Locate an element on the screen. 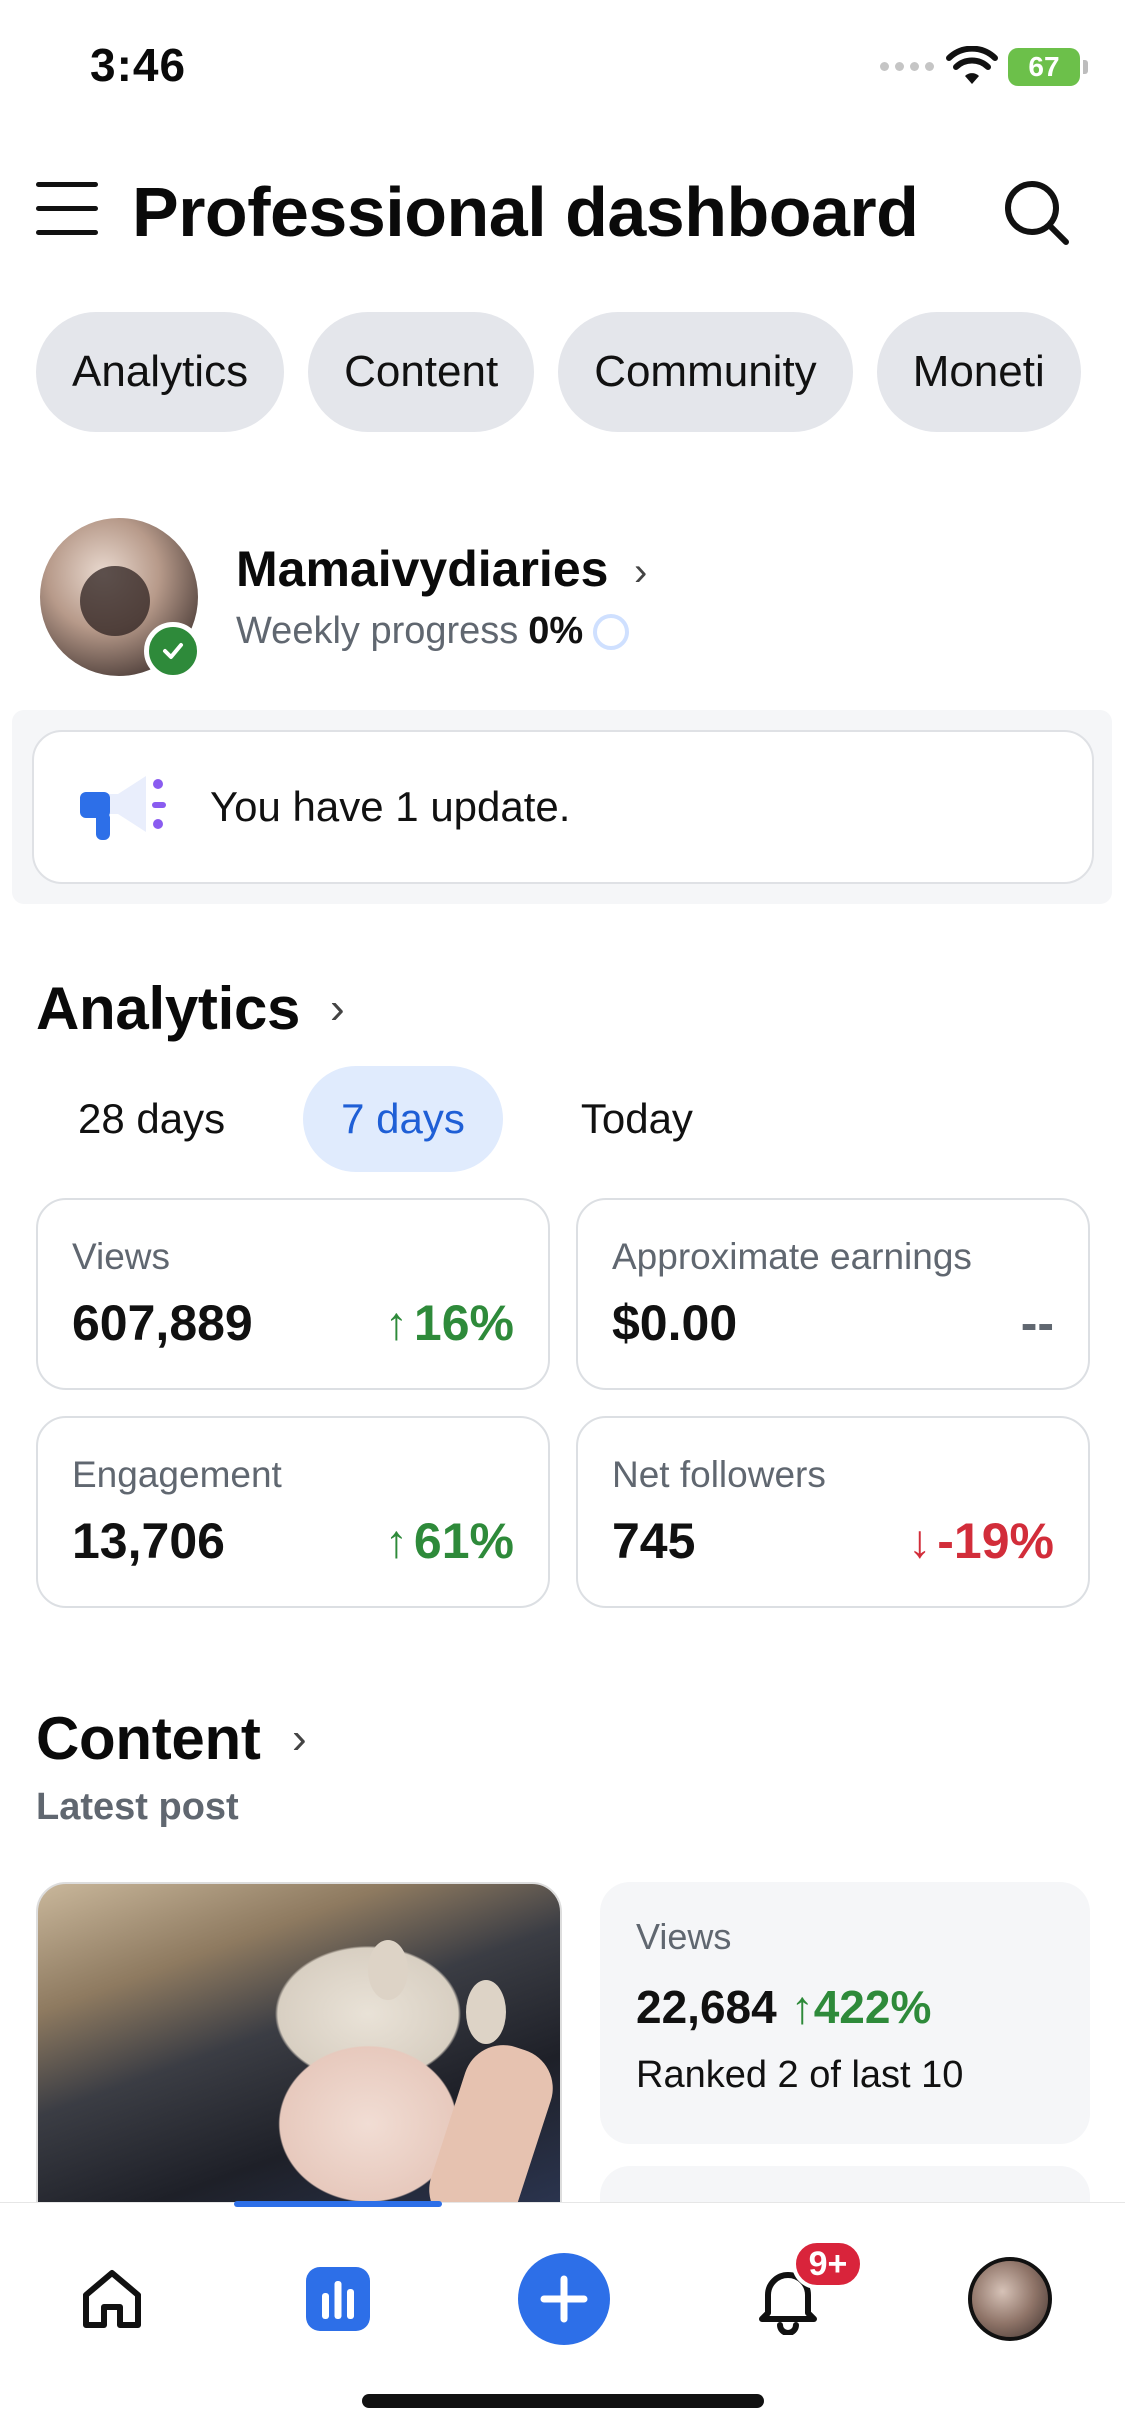 This screenshot has width=1125, height=2436. stat-label: Views is located at coordinates (121, 1256).